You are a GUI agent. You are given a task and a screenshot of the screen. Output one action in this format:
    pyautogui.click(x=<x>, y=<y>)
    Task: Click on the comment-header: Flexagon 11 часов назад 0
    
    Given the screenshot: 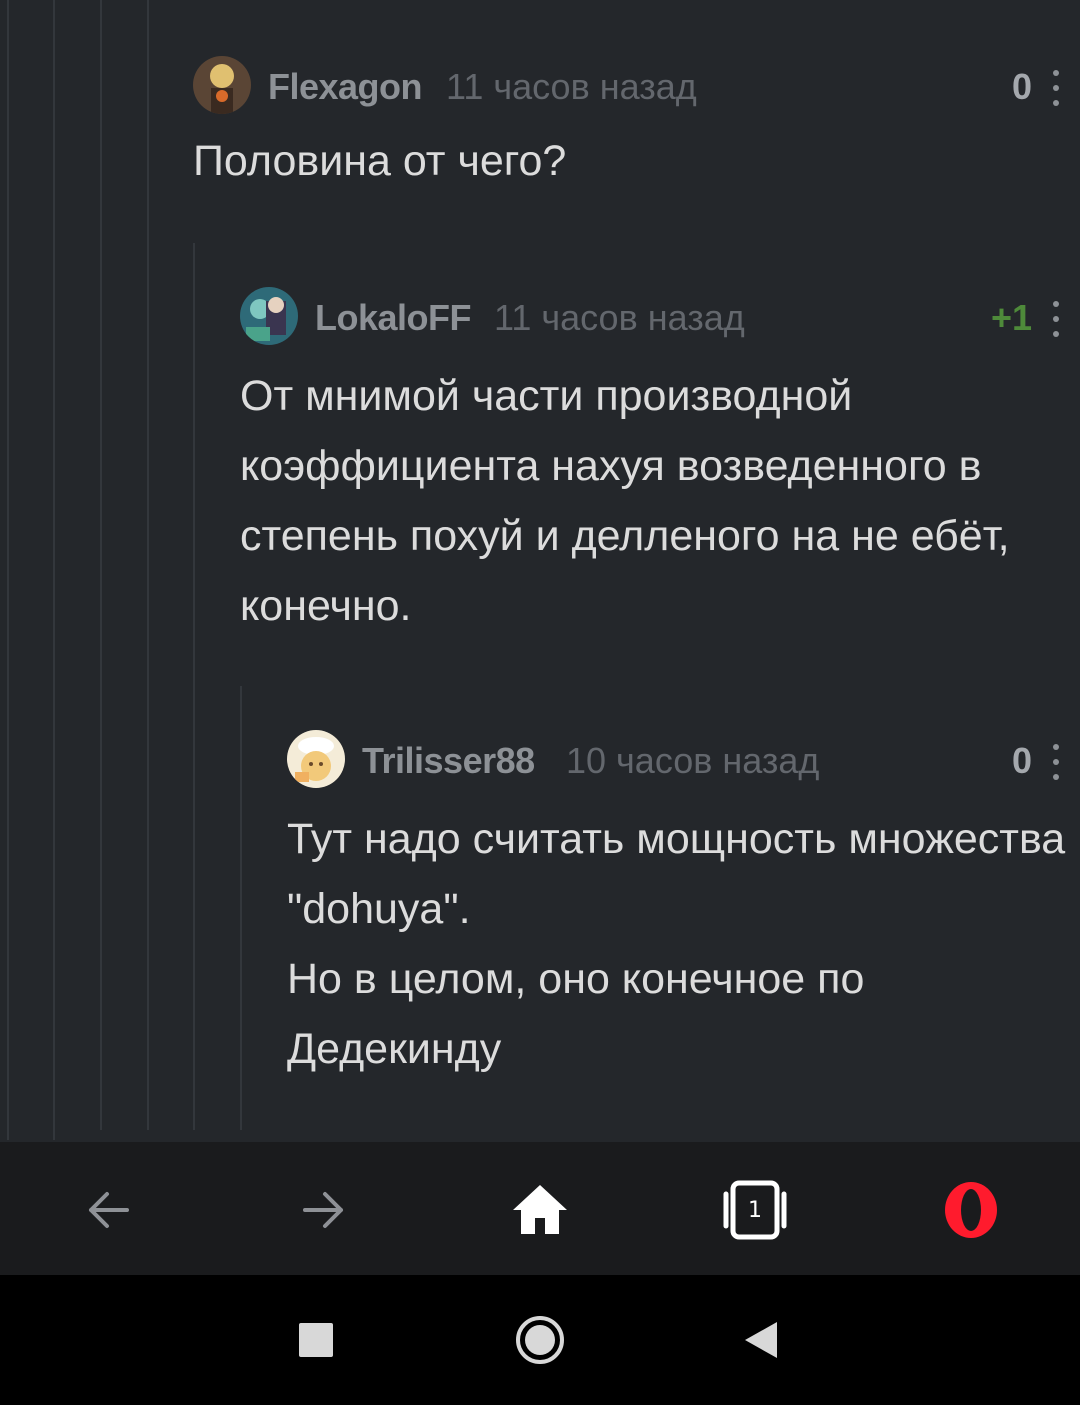 What is the action you would take?
    pyautogui.click(x=636, y=86)
    